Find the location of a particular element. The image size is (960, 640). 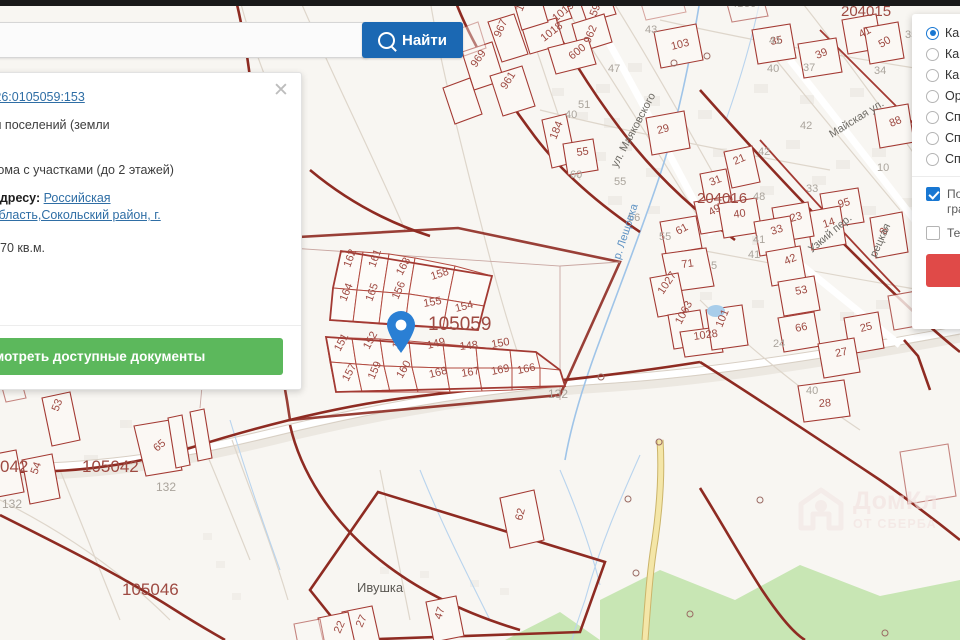

place-name: Ивушка is located at coordinates (380, 587).